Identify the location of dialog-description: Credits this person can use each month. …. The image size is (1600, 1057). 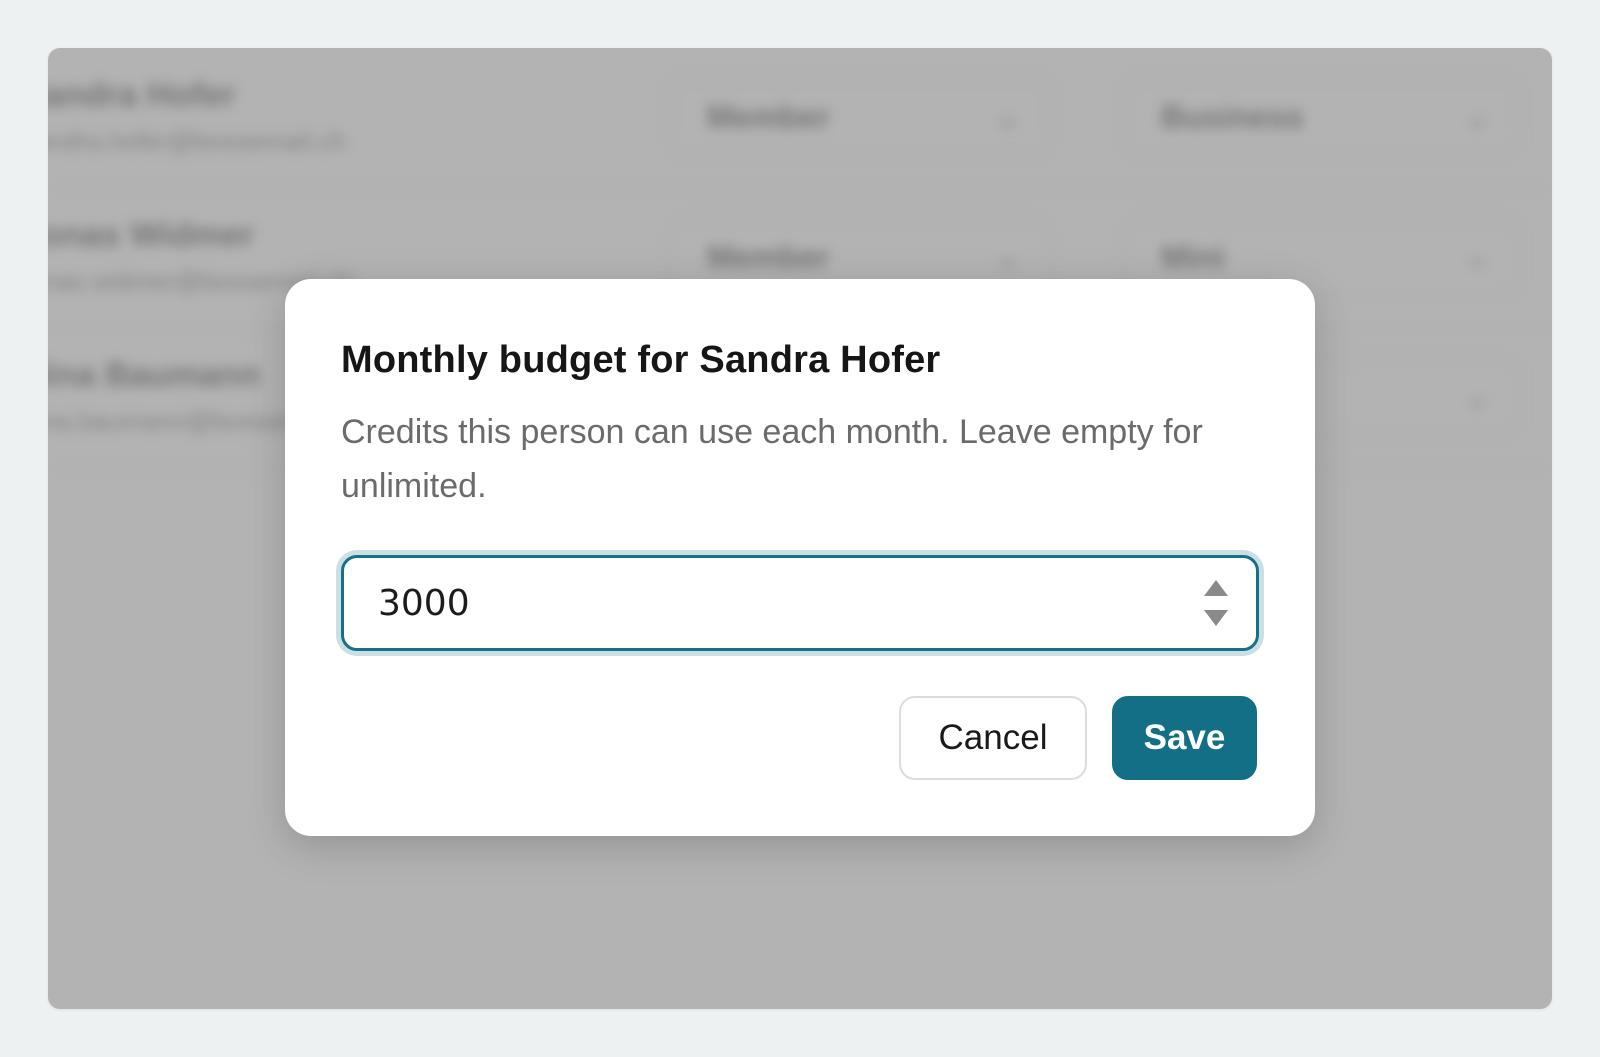
(772, 459).